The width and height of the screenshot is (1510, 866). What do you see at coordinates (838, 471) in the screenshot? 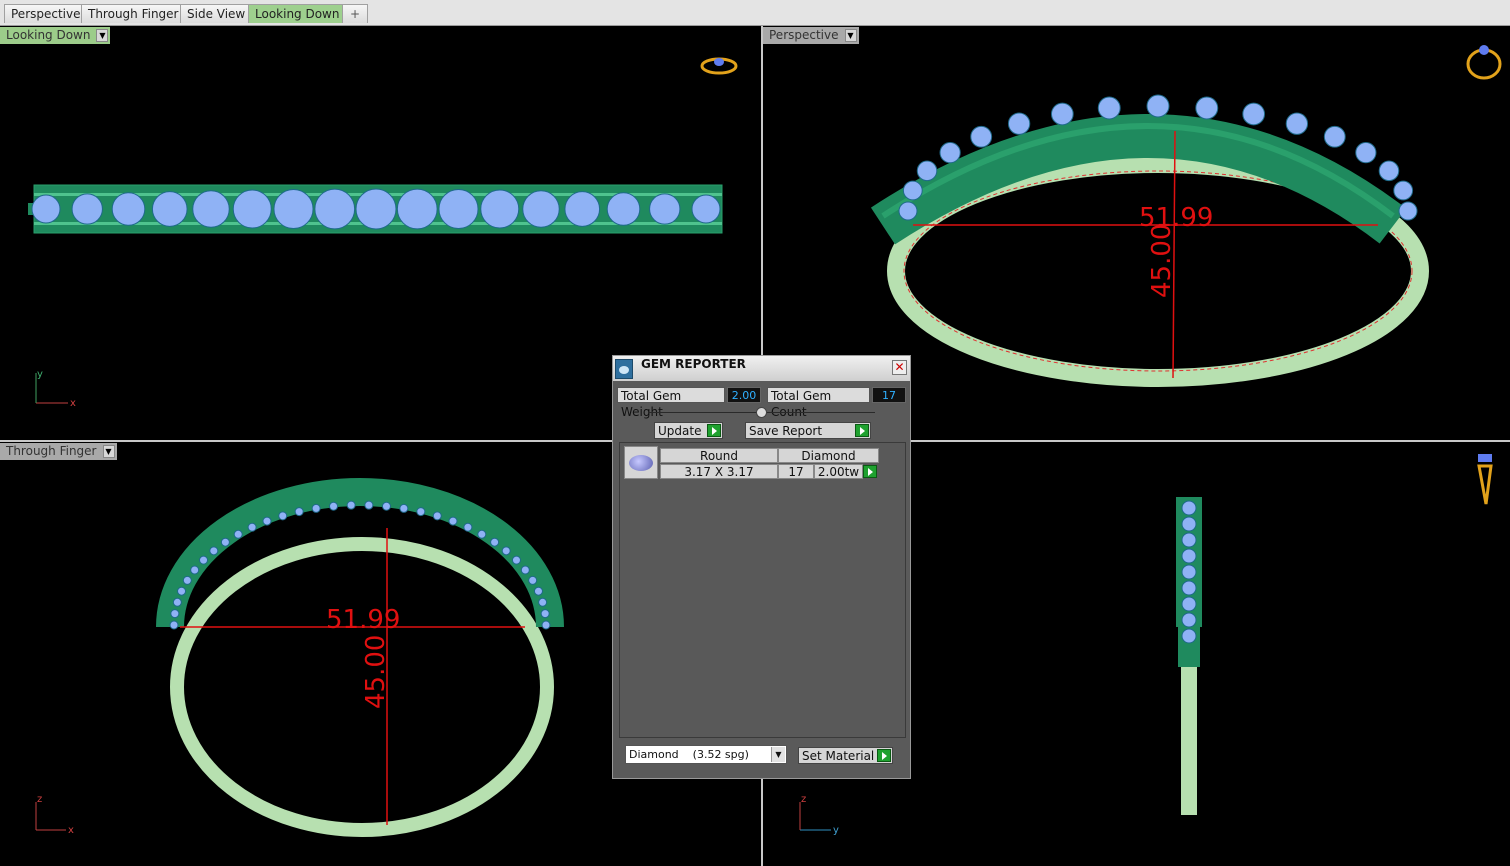
I see `gem-weight-cell: 2.00tw` at bounding box center [838, 471].